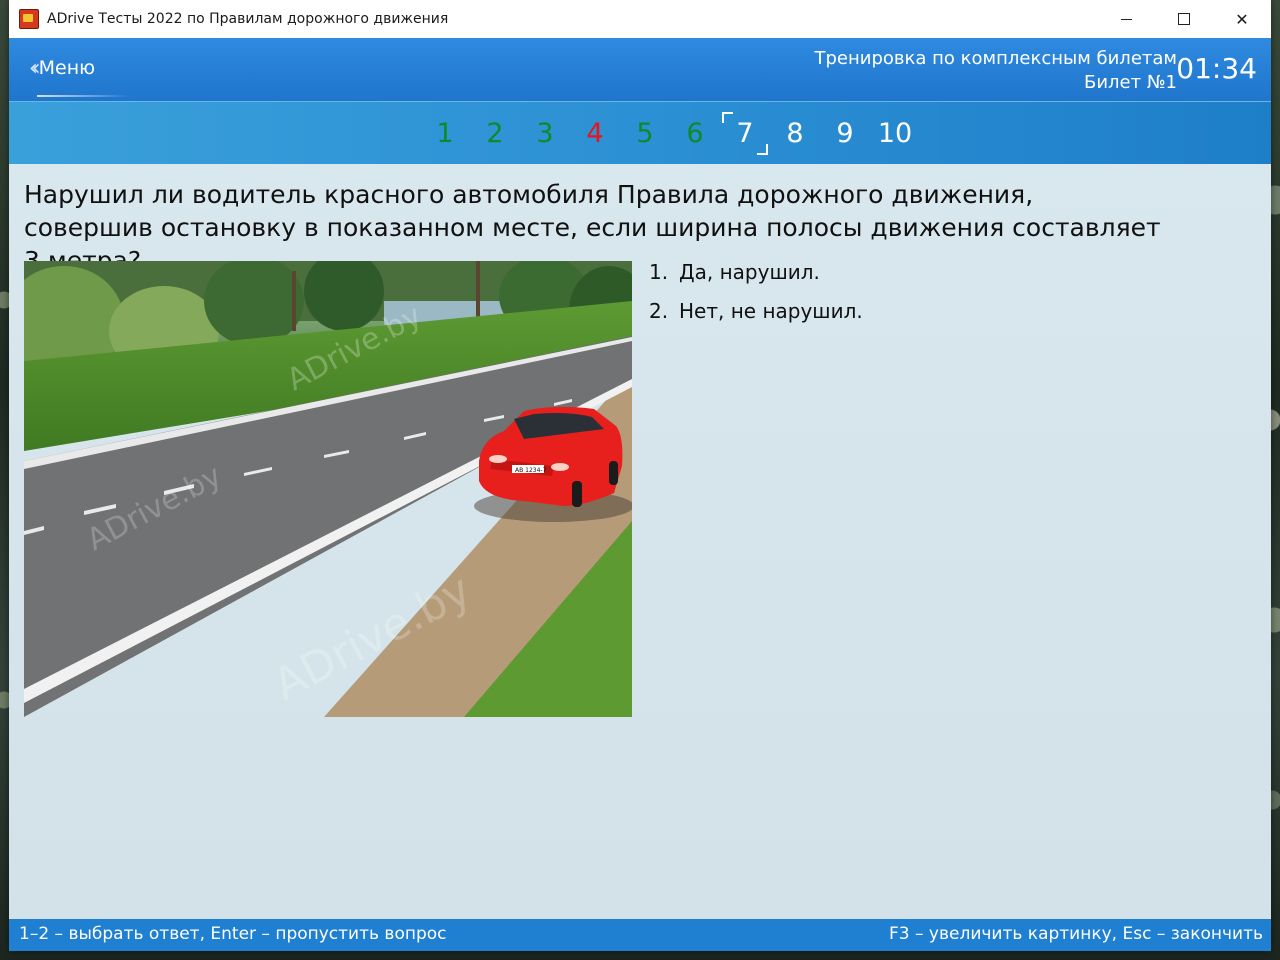 Image resolution: width=1280 pixels, height=960 pixels. I want to click on question-number-4: 4, so click(595, 133).